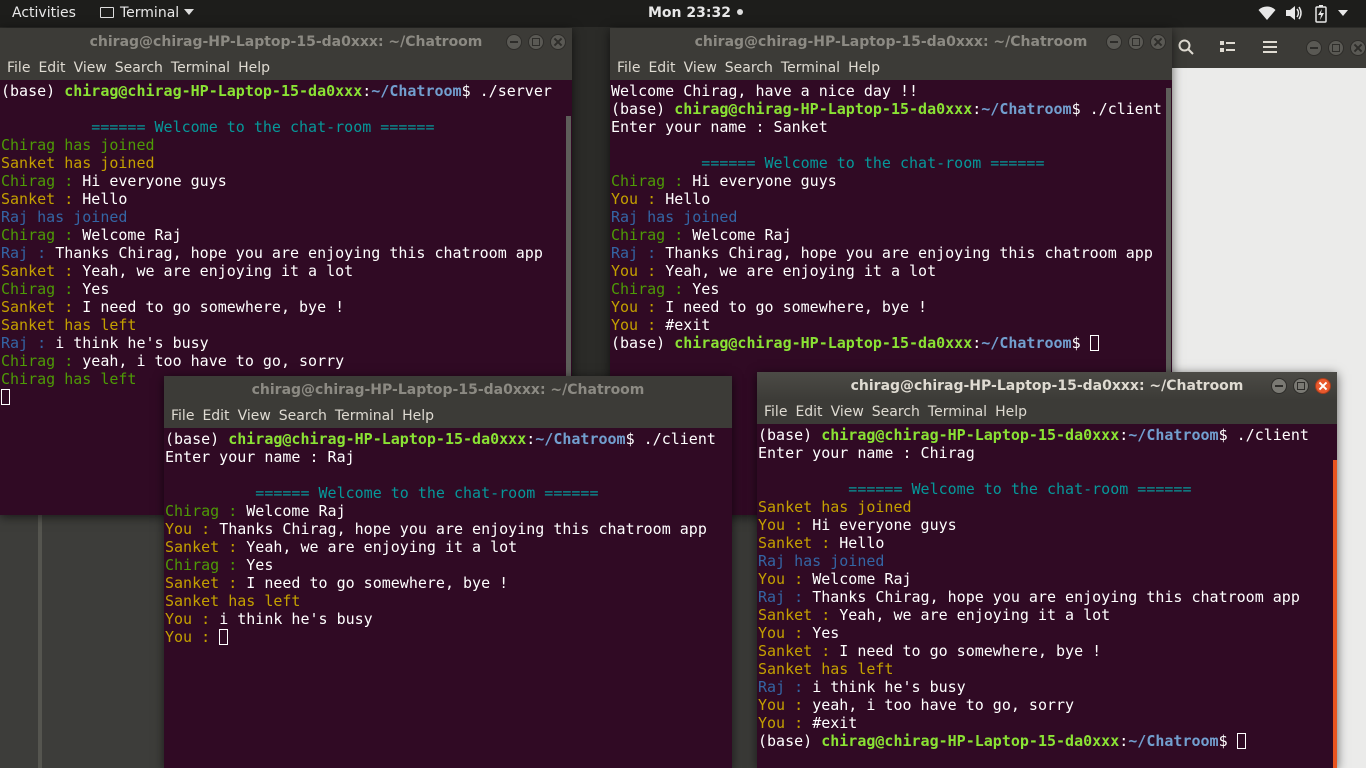  I want to click on terminal-line: Enter your name : Raj, so click(448, 457).